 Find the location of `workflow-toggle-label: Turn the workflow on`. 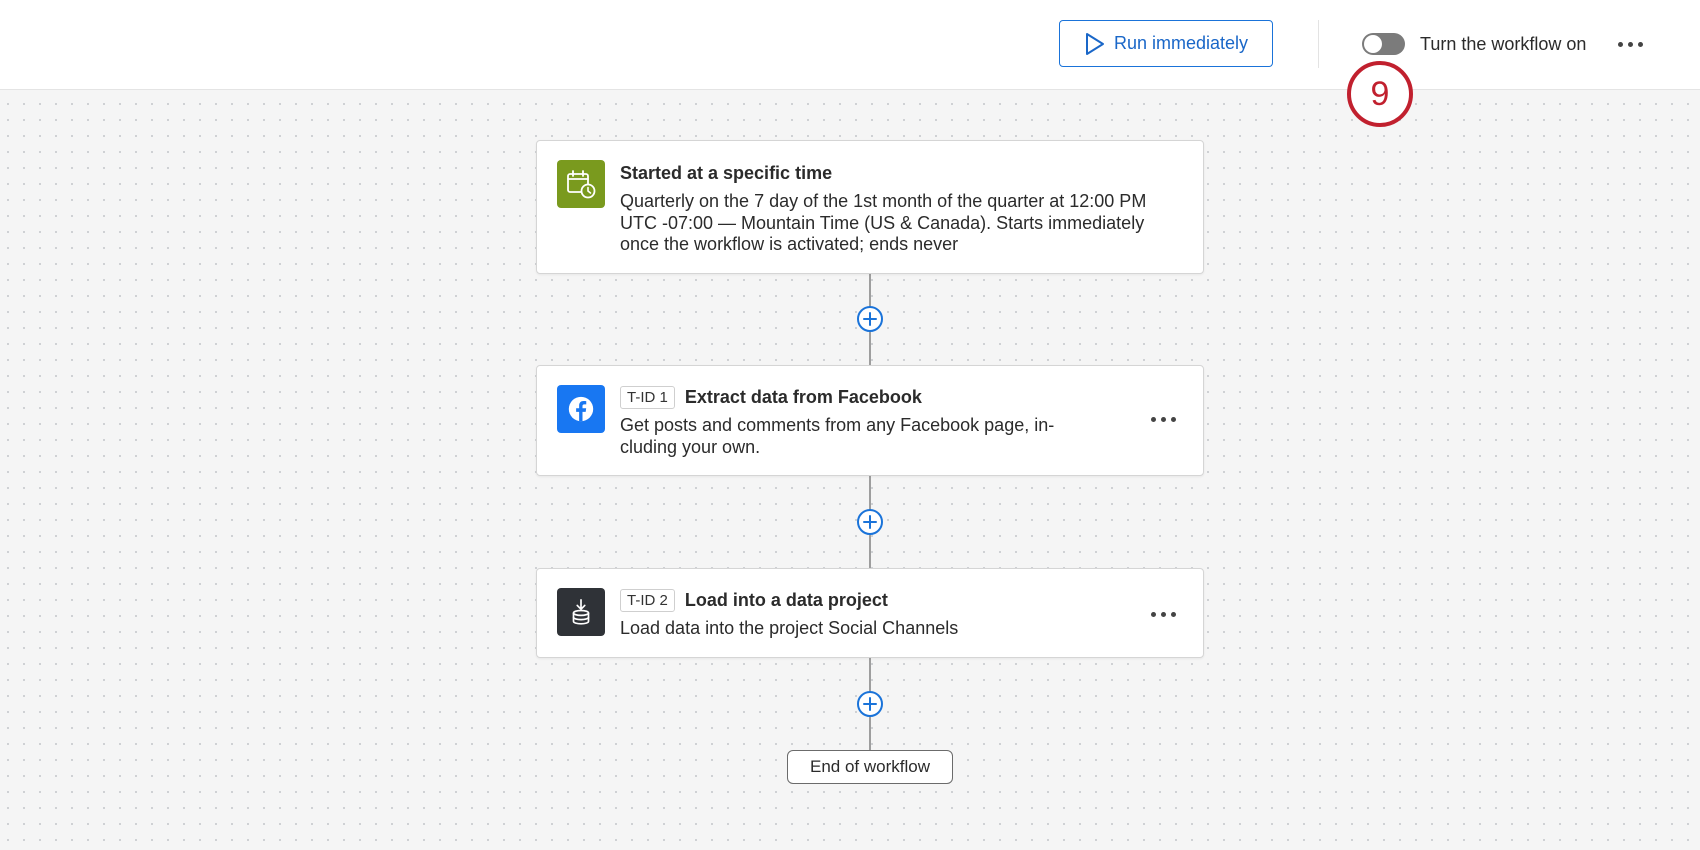

workflow-toggle-label: Turn the workflow on is located at coordinates (1503, 44).